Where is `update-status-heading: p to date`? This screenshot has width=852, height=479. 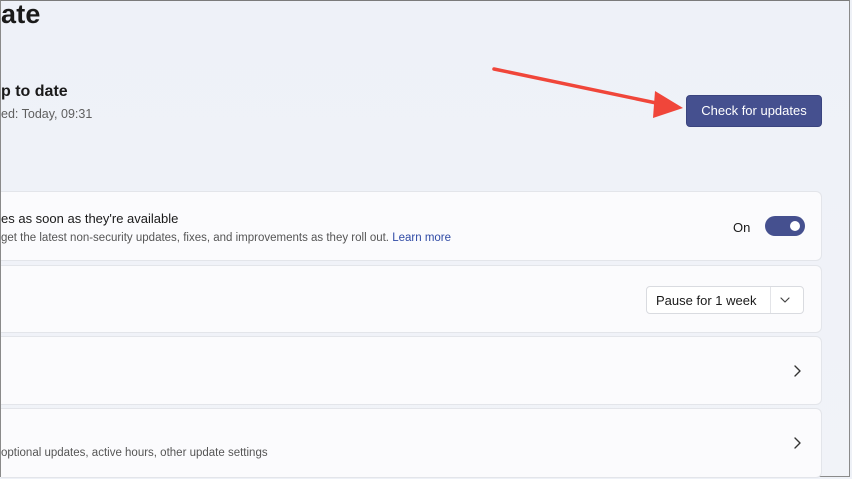
update-status-heading: p to date is located at coordinates (34, 91).